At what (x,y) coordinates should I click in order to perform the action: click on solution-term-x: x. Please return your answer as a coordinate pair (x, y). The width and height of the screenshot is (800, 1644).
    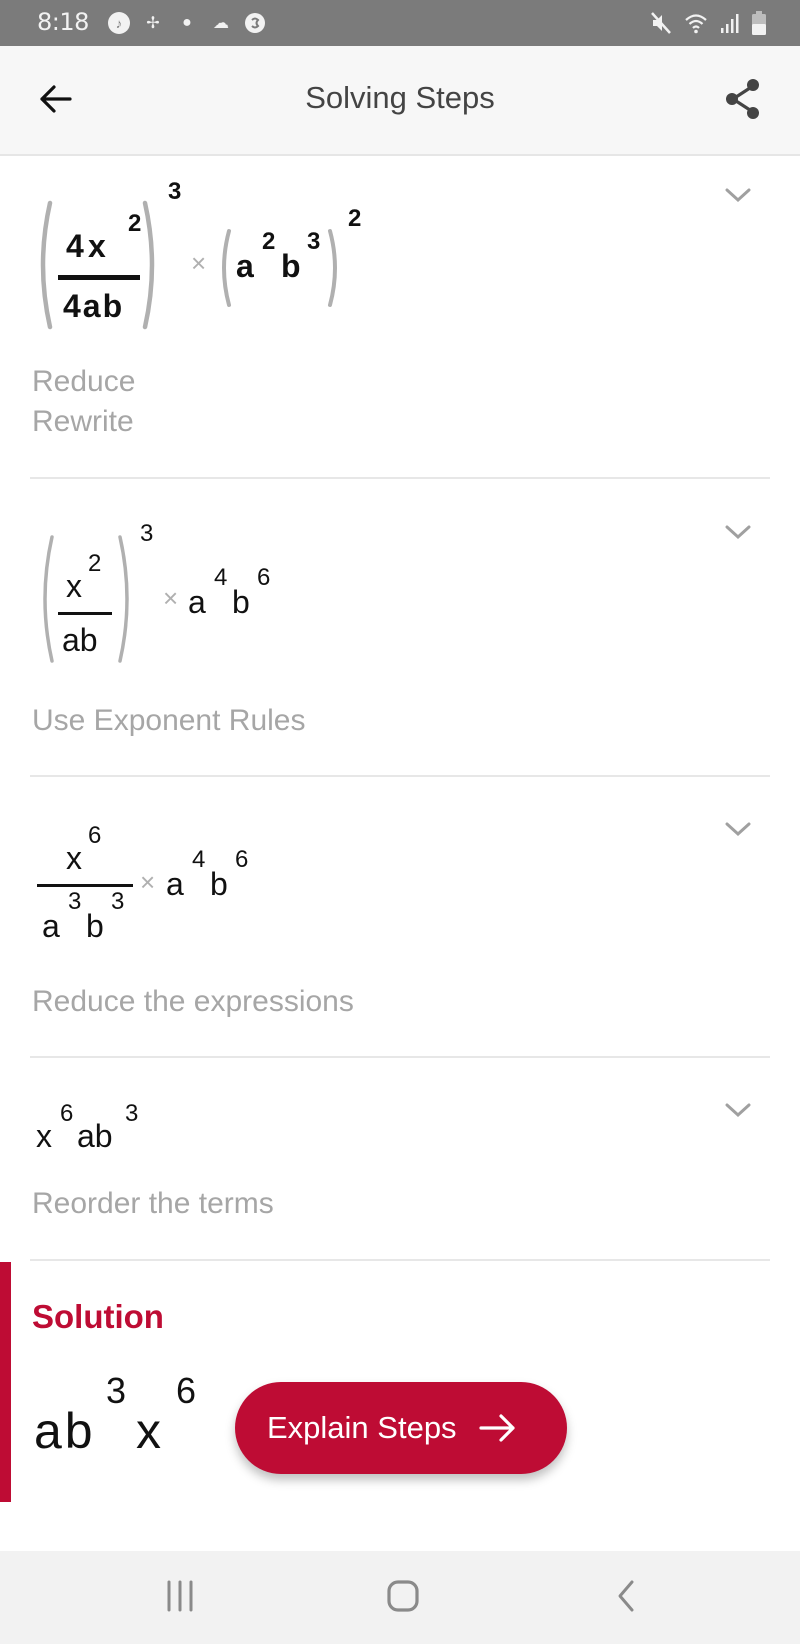
    Looking at the image, I should click on (148, 1431).